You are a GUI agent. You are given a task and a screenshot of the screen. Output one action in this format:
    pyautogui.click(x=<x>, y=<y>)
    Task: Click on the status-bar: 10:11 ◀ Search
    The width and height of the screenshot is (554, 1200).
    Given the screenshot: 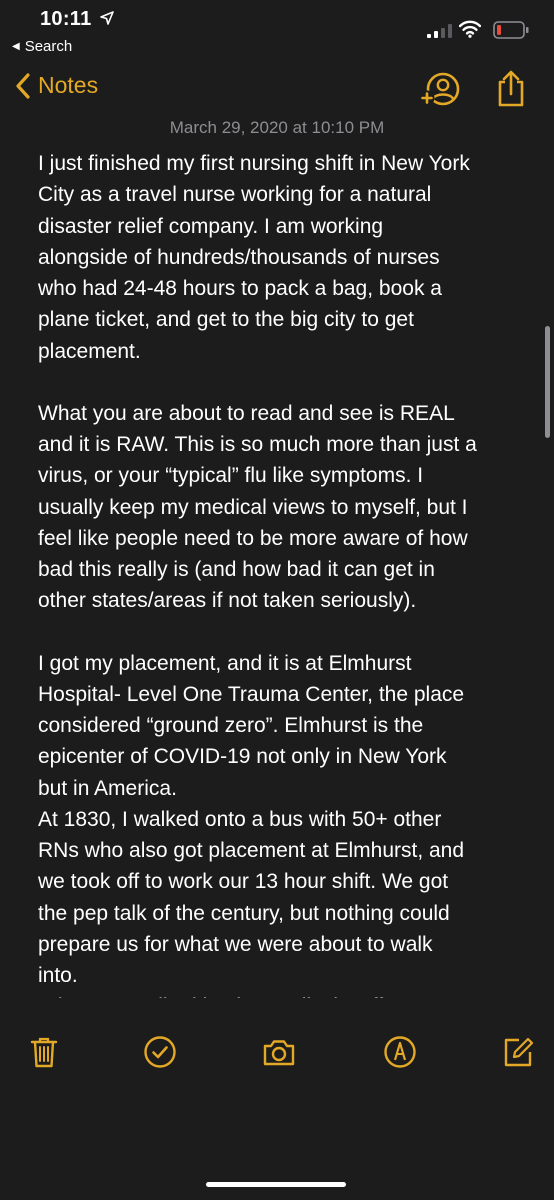 What is the action you would take?
    pyautogui.click(x=277, y=31)
    